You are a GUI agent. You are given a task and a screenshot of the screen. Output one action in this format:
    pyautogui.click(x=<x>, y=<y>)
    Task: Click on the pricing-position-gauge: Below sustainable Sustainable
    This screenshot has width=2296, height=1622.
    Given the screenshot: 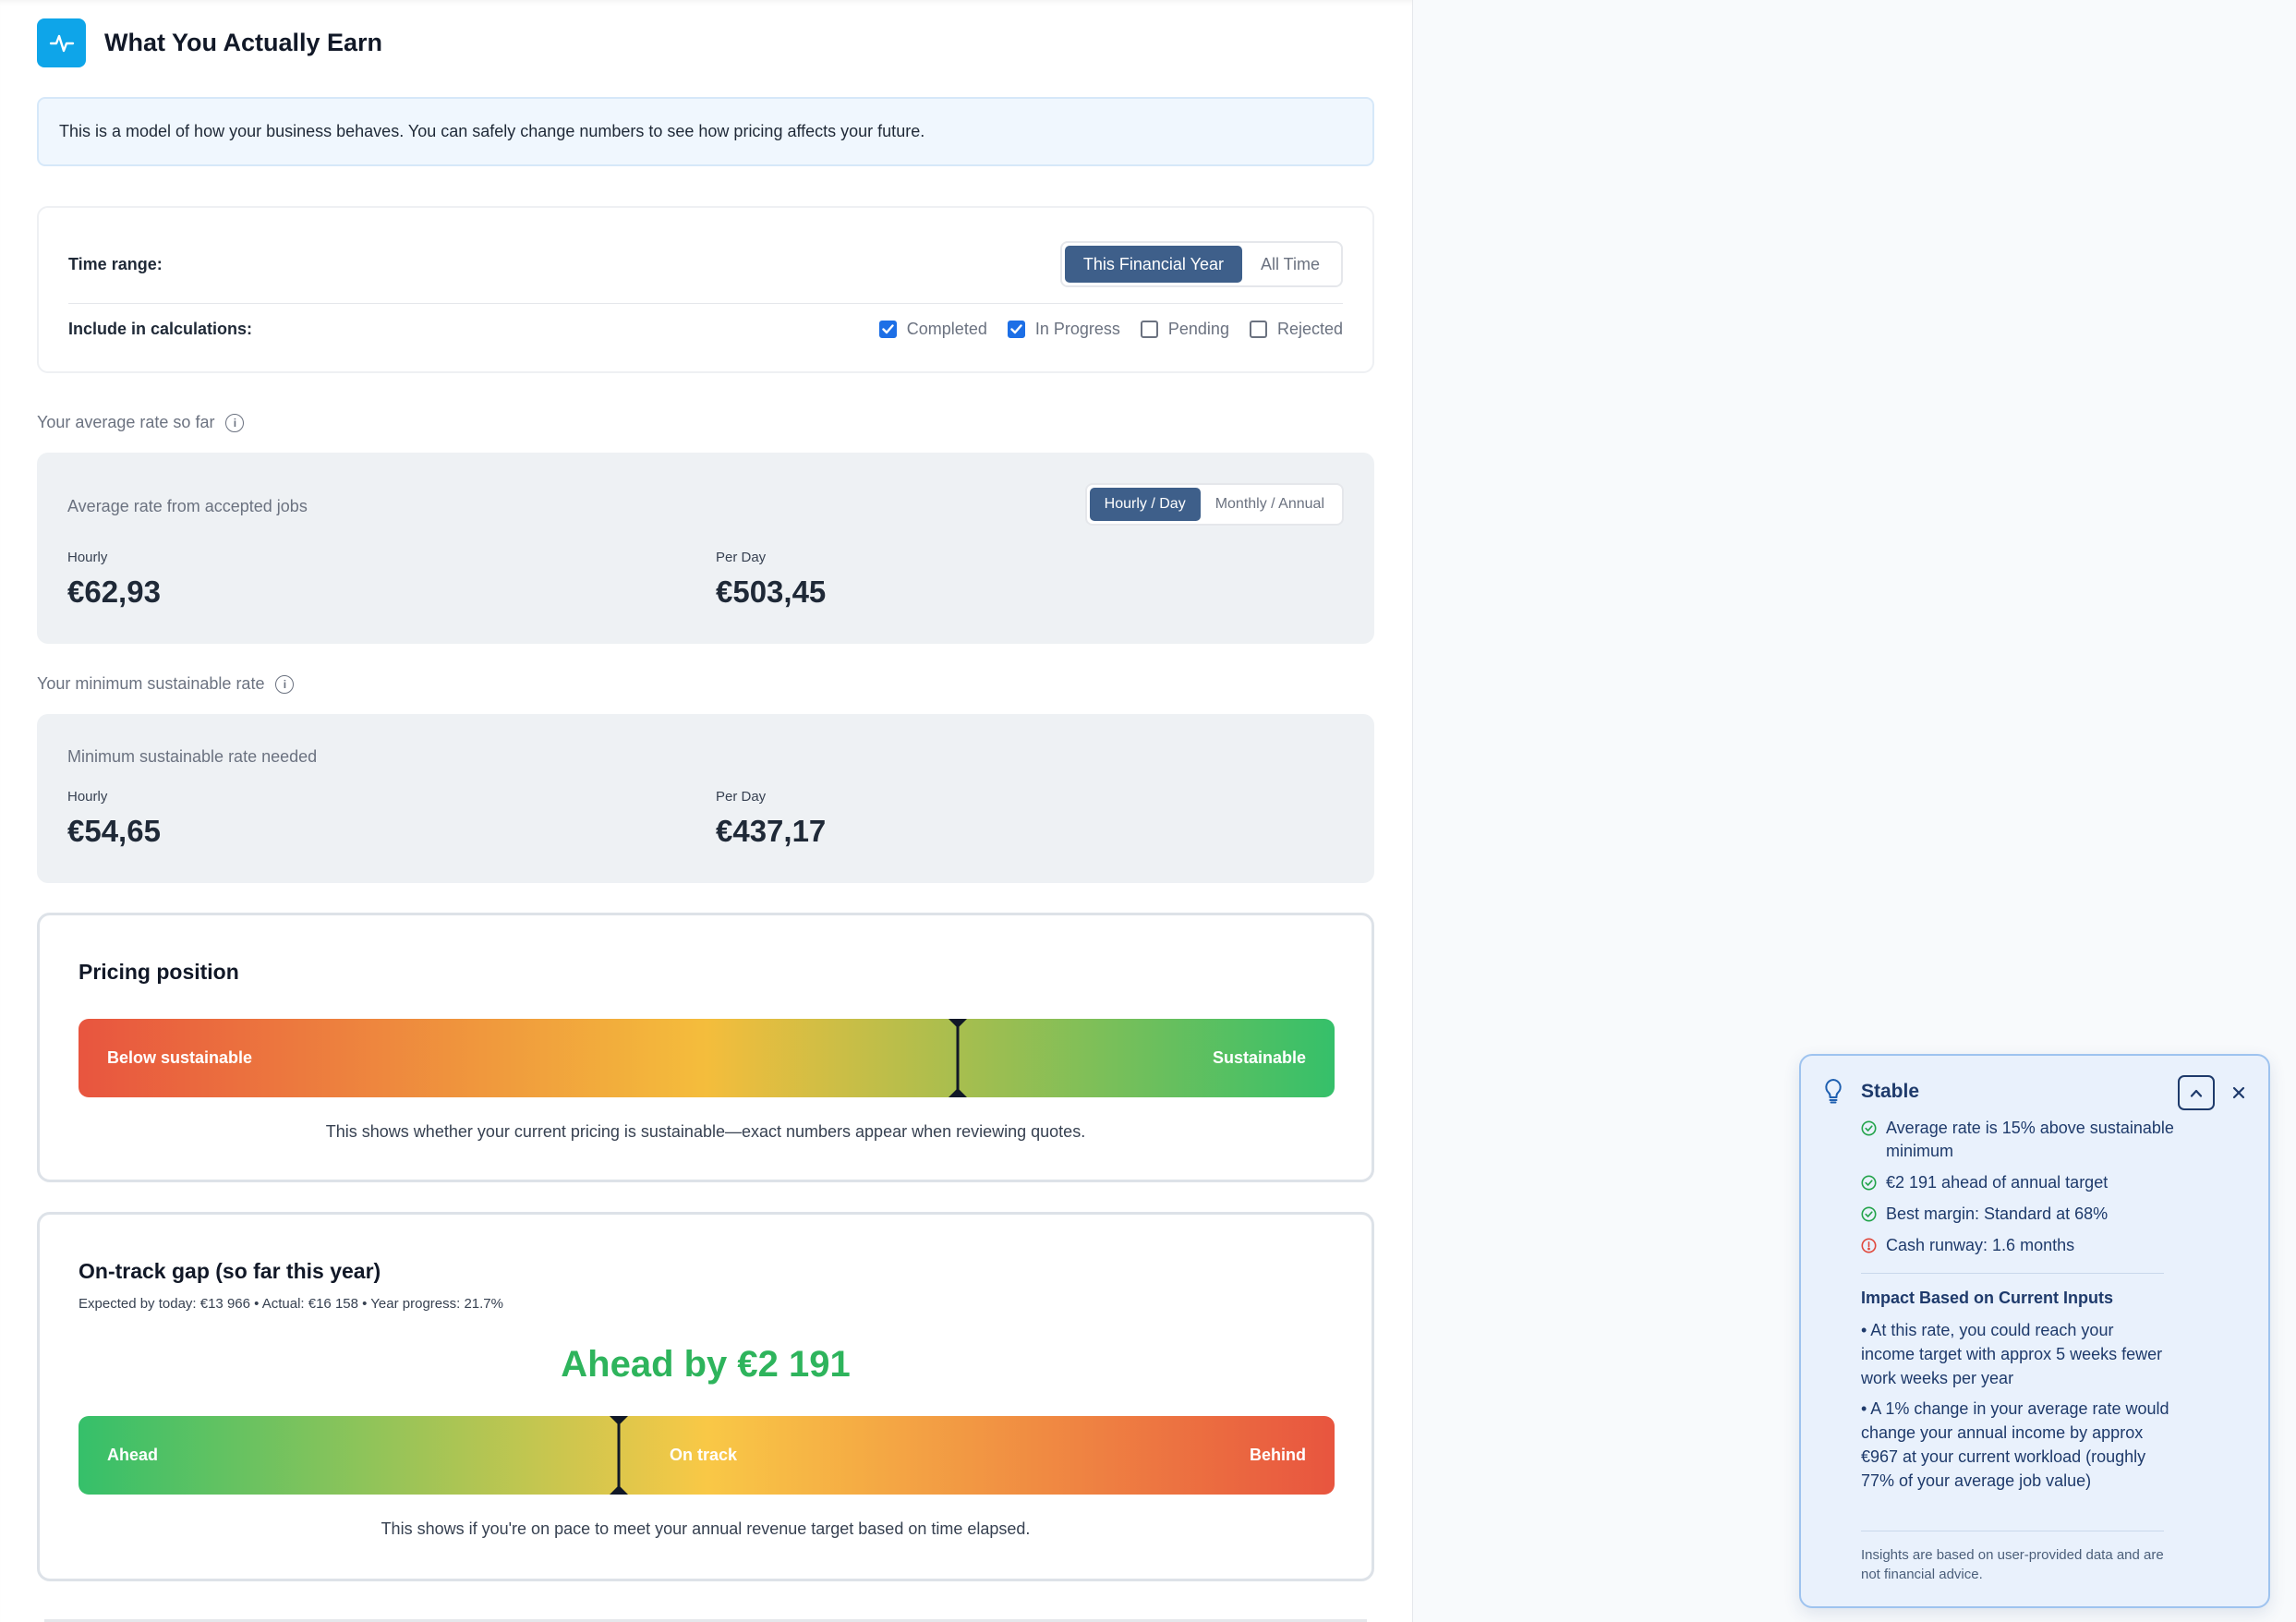 What is the action you would take?
    pyautogui.click(x=707, y=1058)
    